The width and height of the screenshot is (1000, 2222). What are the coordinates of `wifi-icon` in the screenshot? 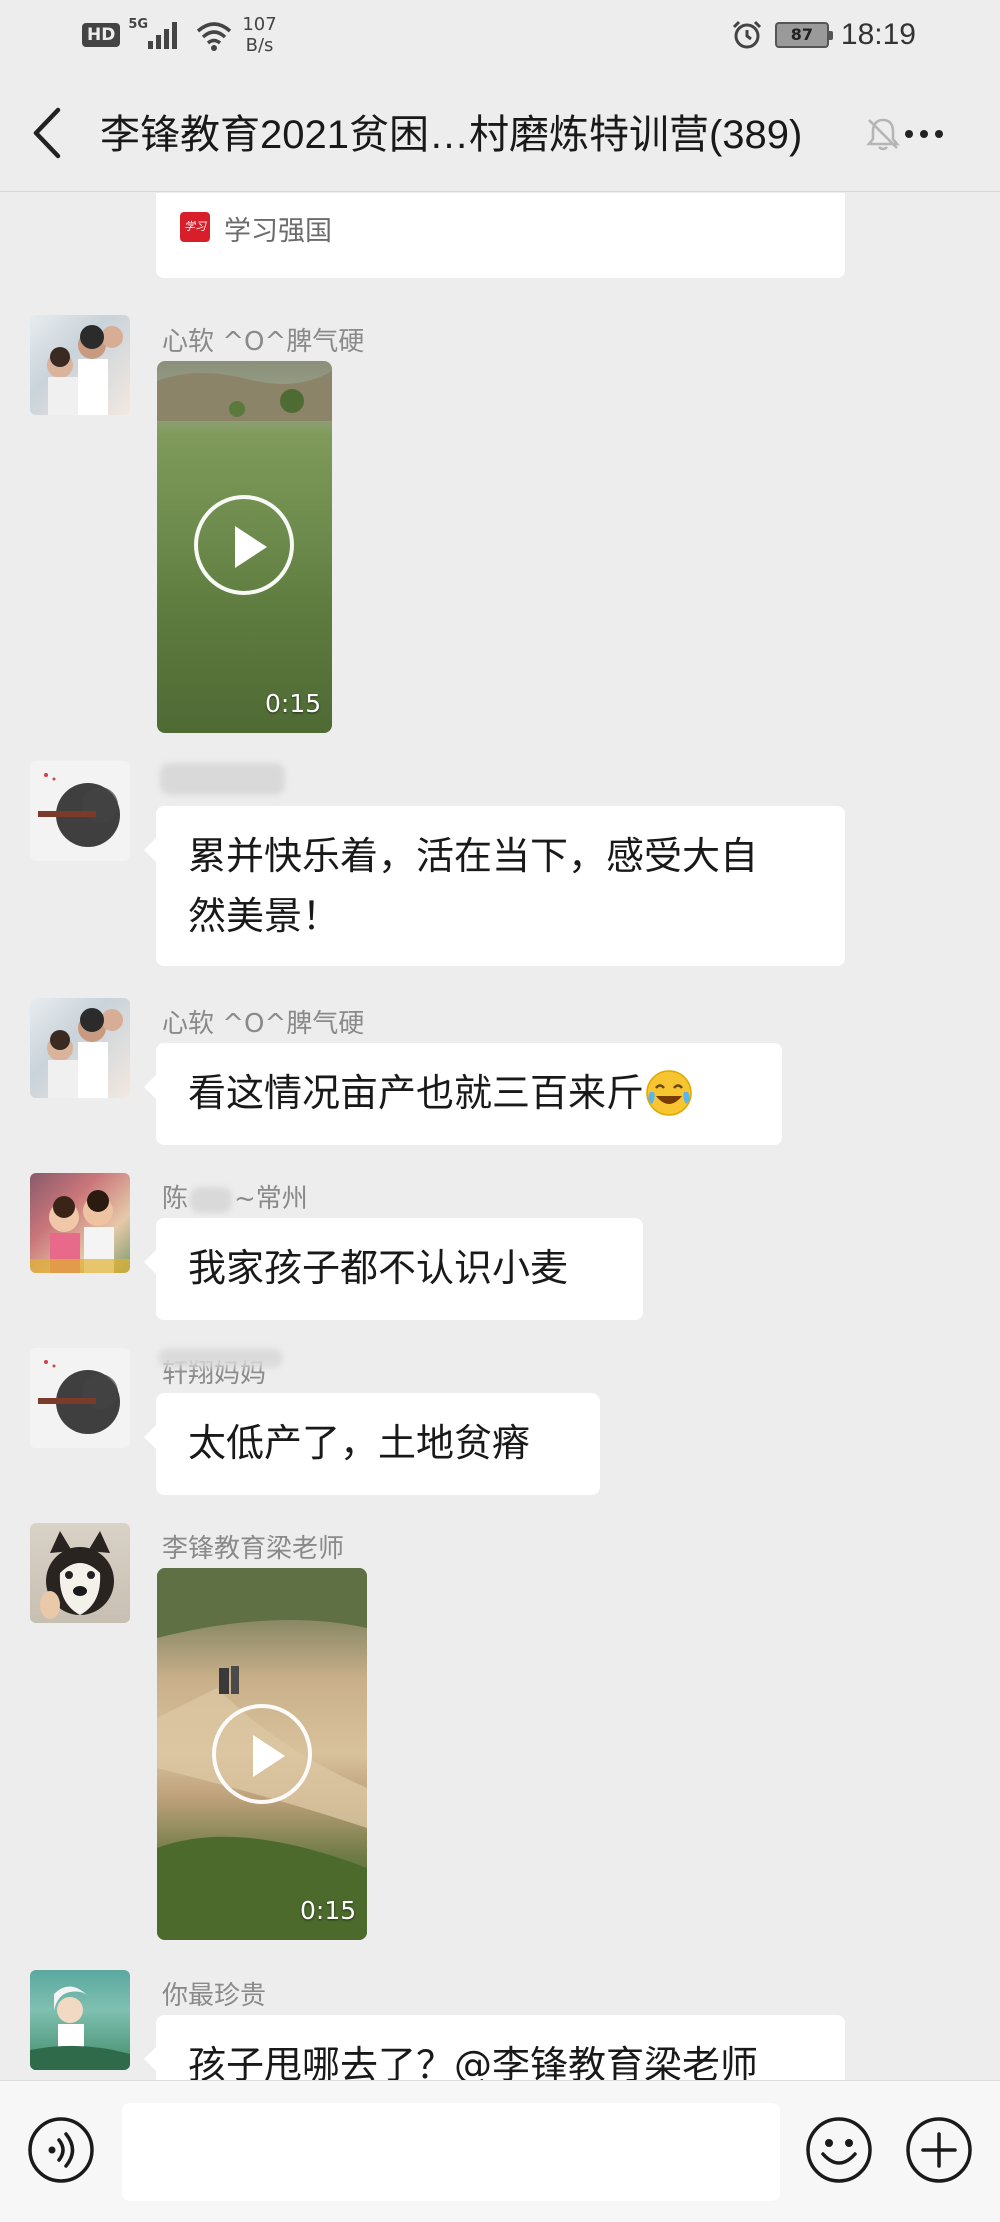 It's located at (214, 36).